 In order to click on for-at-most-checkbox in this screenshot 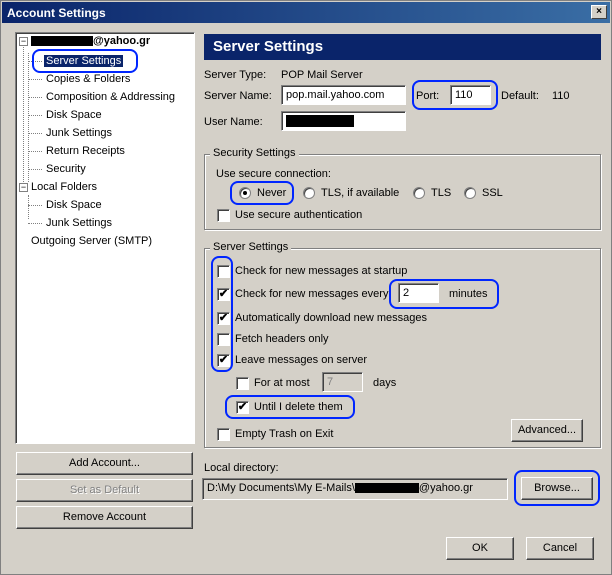, I will do `click(242, 383)`.